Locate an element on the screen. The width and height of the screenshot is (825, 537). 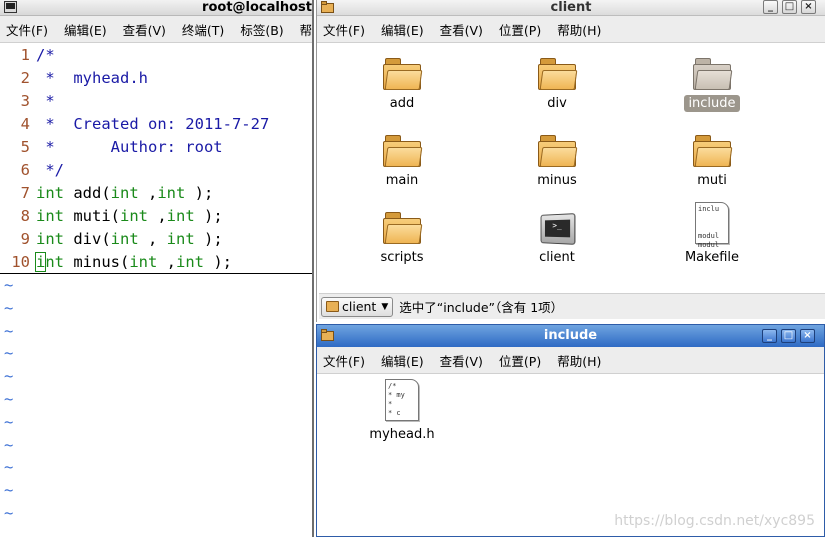
line-number: 2 is located at coordinates (25, 78).